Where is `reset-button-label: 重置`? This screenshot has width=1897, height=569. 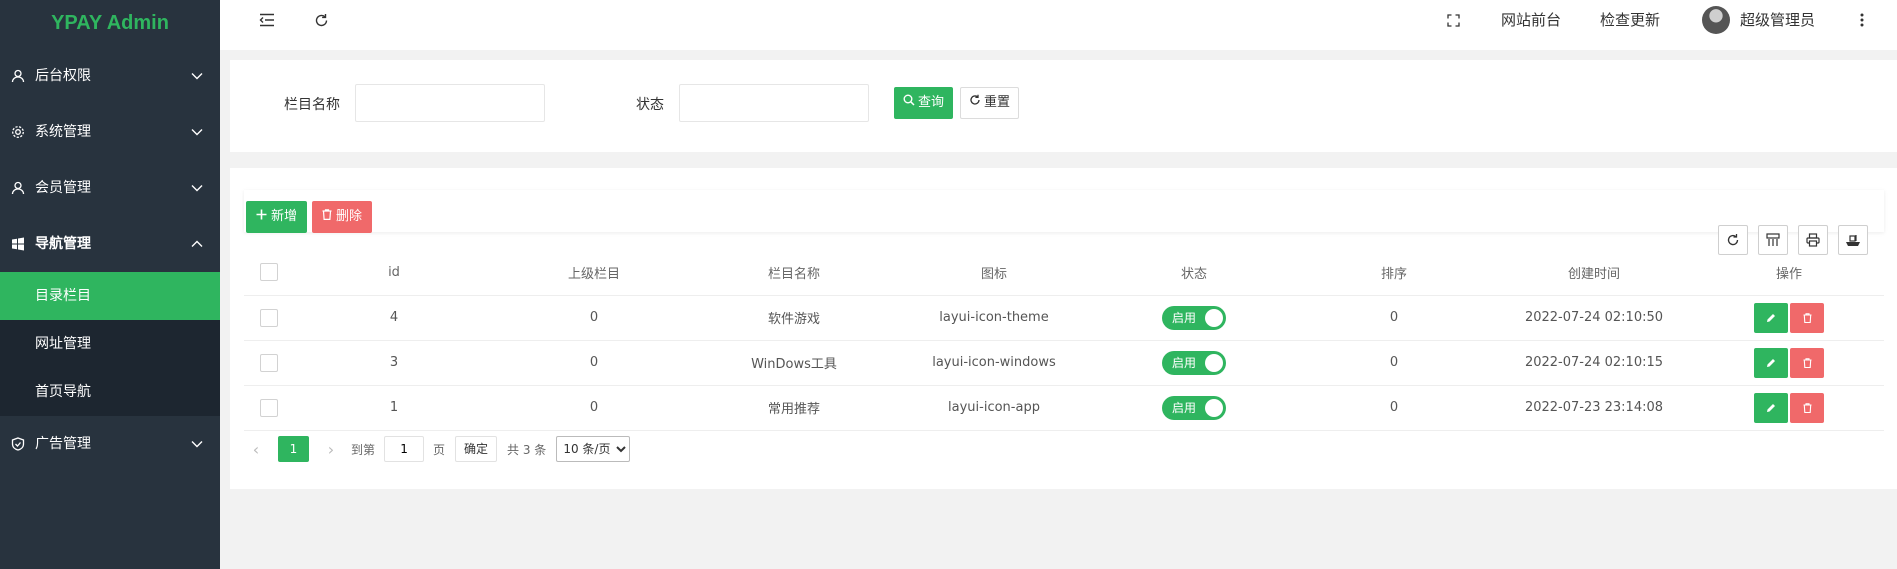
reset-button-label: 重置 is located at coordinates (997, 102).